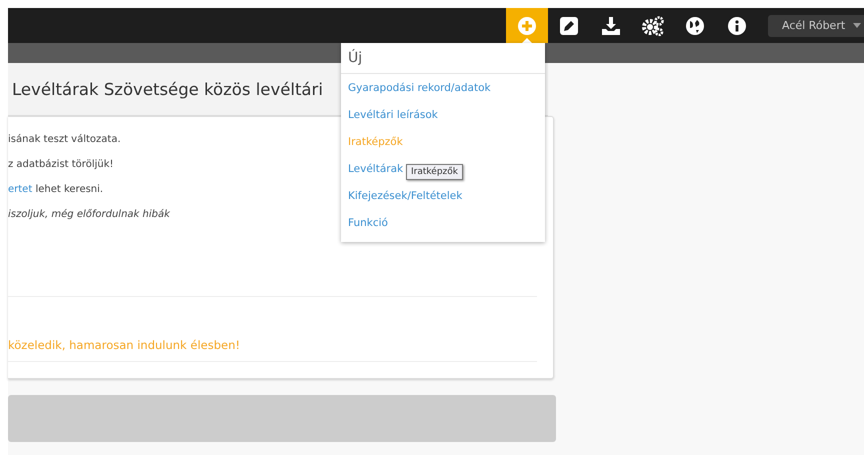  What do you see at coordinates (124, 345) in the screenshot?
I see `notice-text: közeledik, hamarosan indulunk élesben!` at bounding box center [124, 345].